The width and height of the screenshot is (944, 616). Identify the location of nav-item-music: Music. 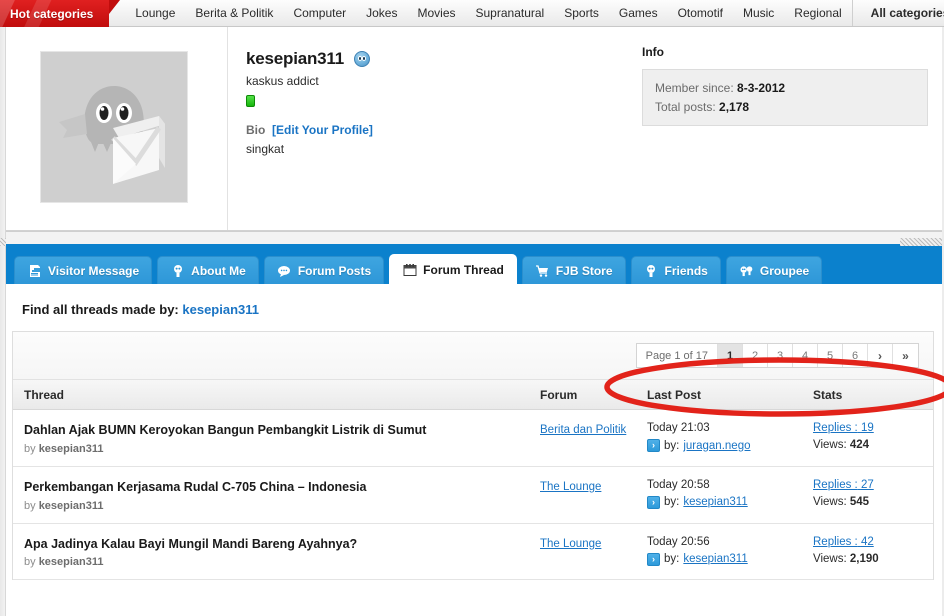
(758, 13).